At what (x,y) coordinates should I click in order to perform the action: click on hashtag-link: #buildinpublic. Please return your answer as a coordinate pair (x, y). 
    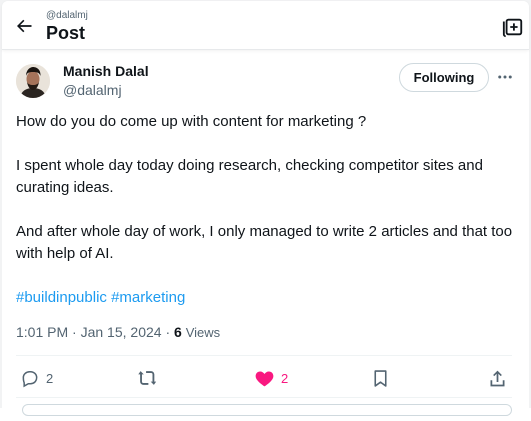
    Looking at the image, I should click on (61, 297).